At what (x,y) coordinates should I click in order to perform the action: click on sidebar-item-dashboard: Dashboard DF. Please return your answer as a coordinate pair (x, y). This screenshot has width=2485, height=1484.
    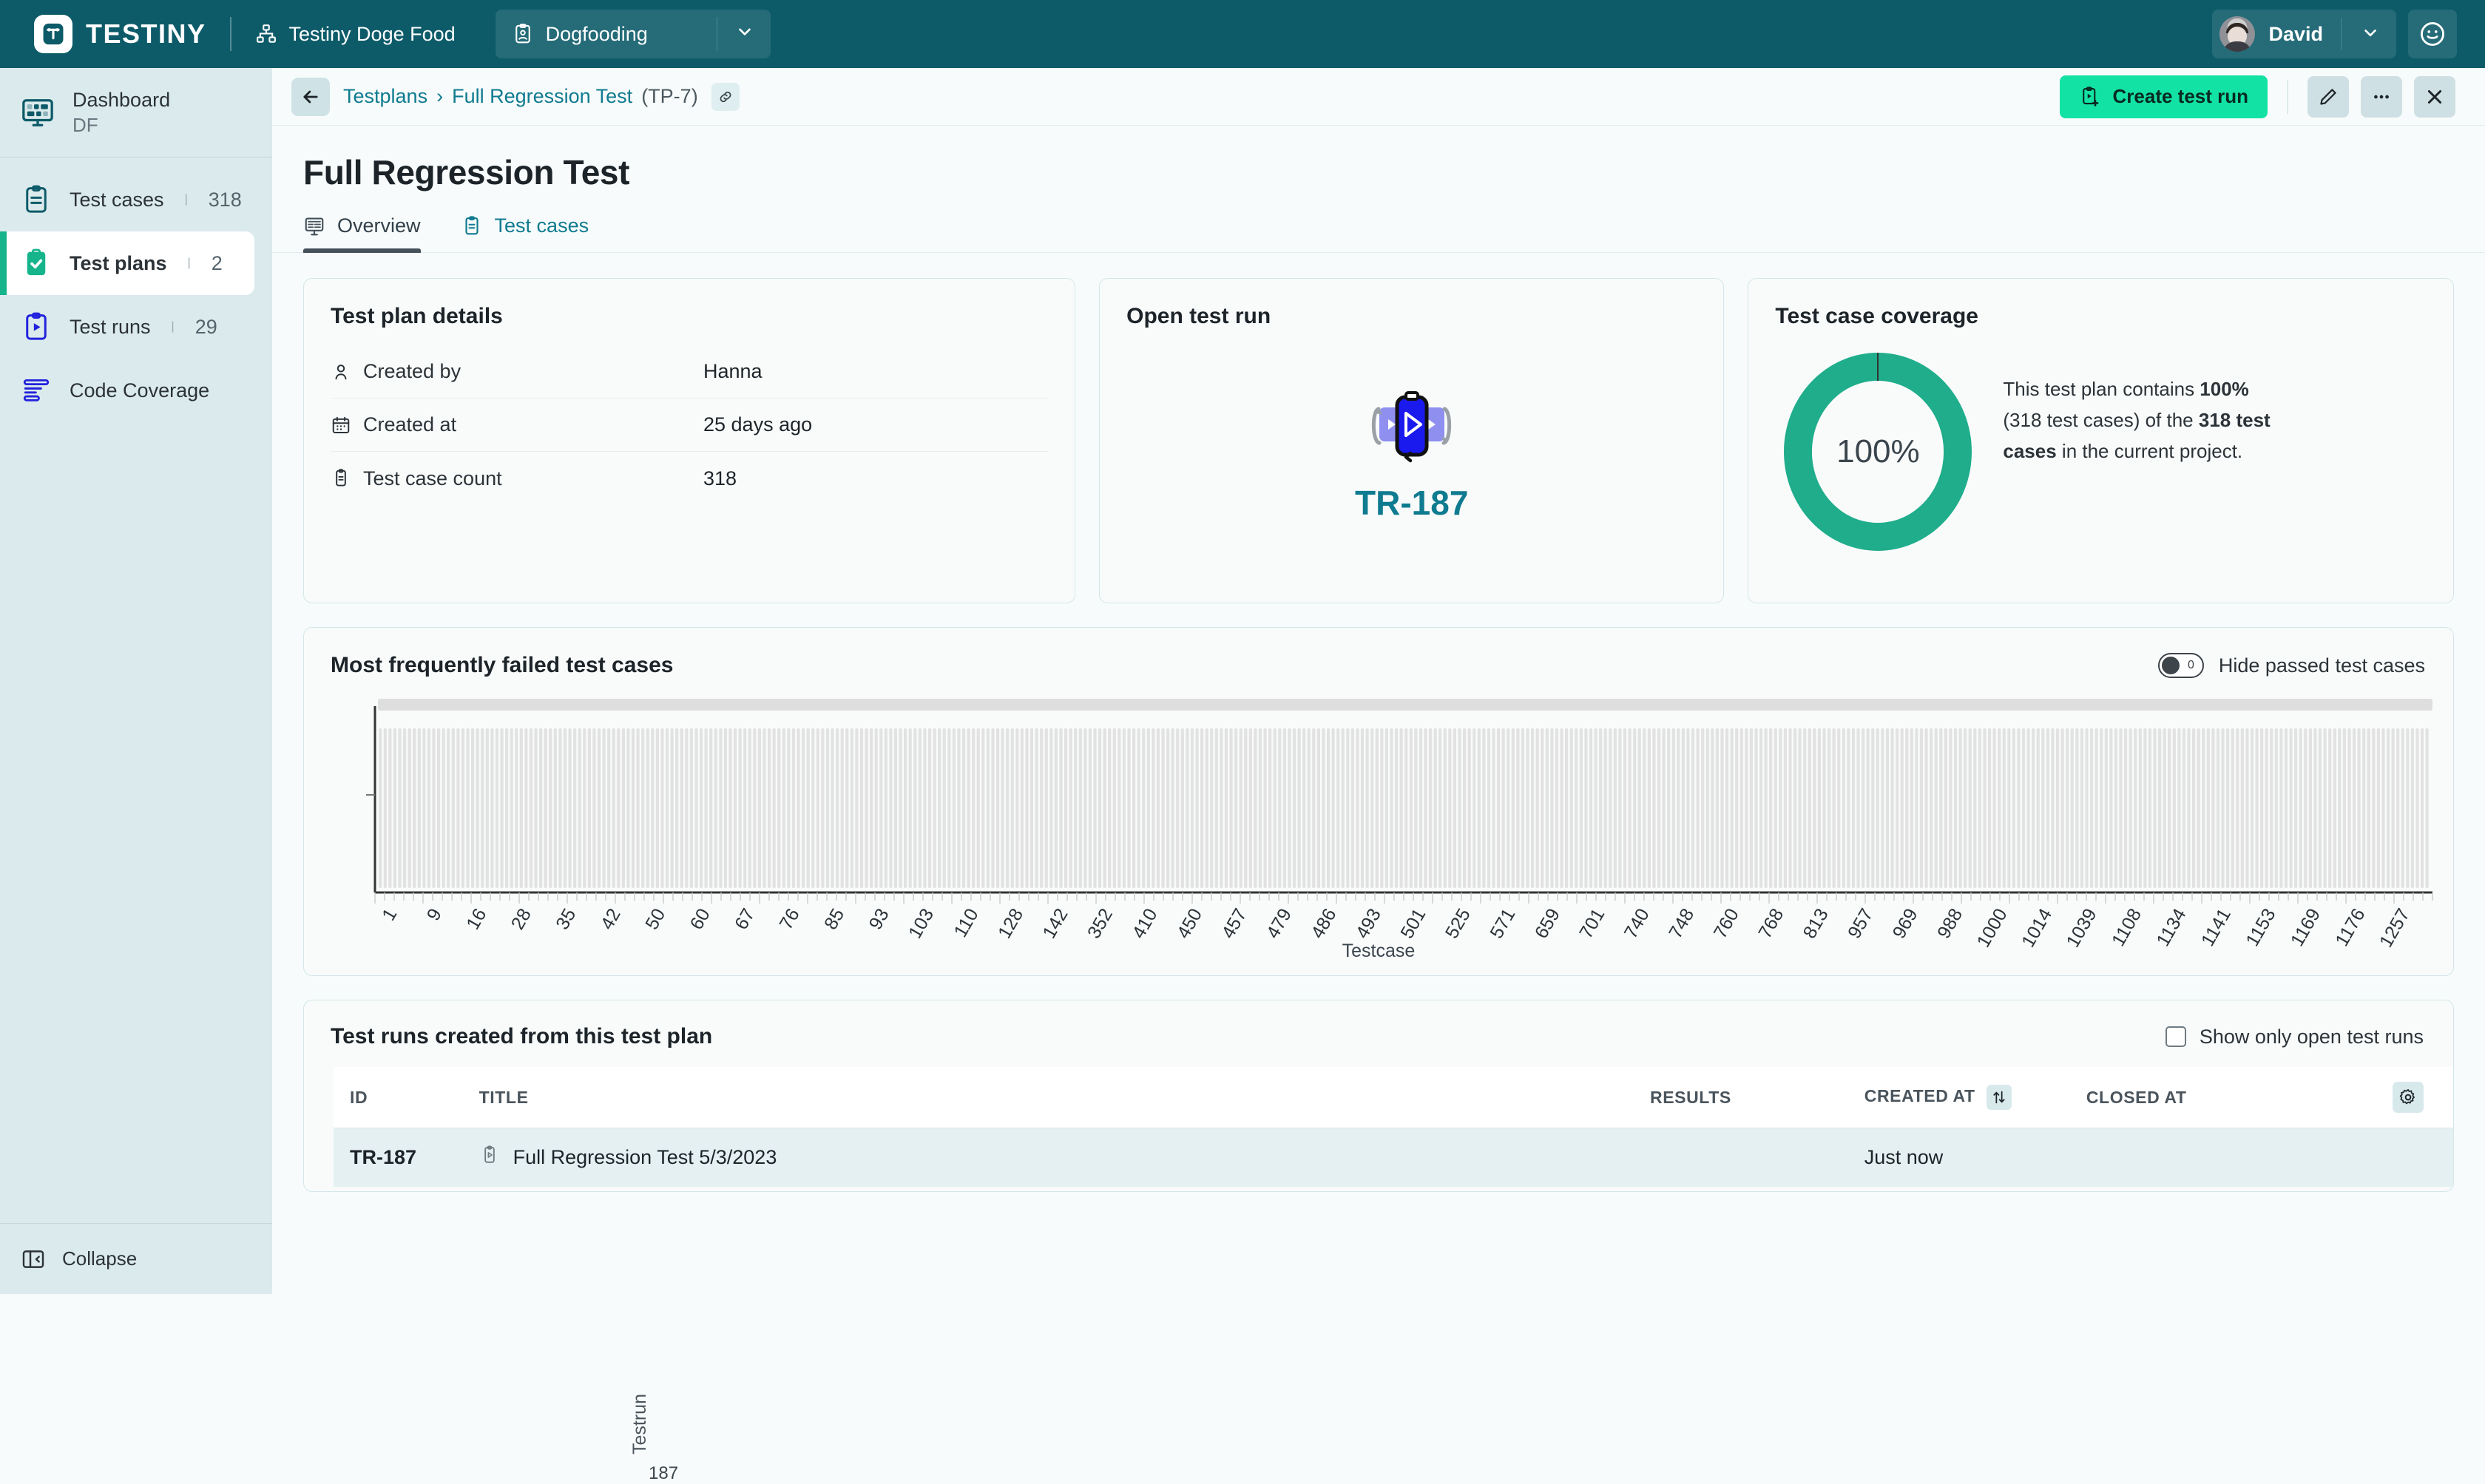
    Looking at the image, I should click on (136, 112).